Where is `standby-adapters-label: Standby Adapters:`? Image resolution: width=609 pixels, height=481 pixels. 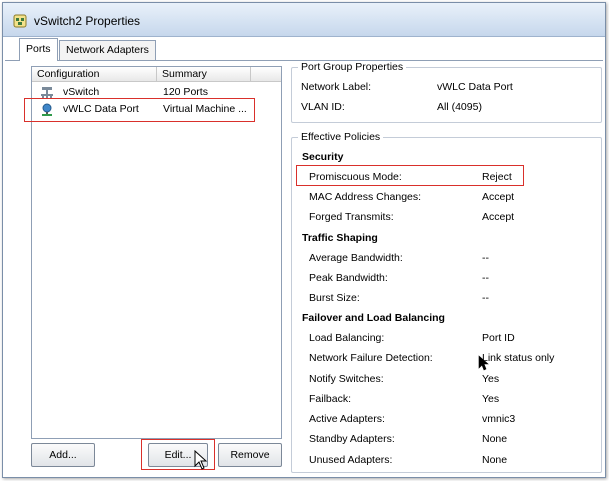
standby-adapters-label: Standby Adapters: is located at coordinates (352, 439).